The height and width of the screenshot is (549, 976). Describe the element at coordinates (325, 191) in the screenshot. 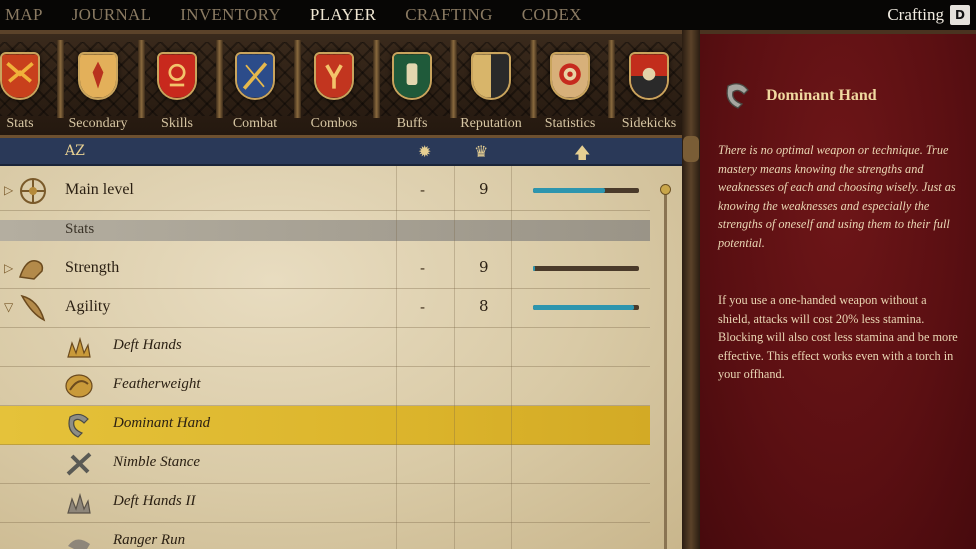

I see `row-main-level: ▷ Main level - 9` at that location.